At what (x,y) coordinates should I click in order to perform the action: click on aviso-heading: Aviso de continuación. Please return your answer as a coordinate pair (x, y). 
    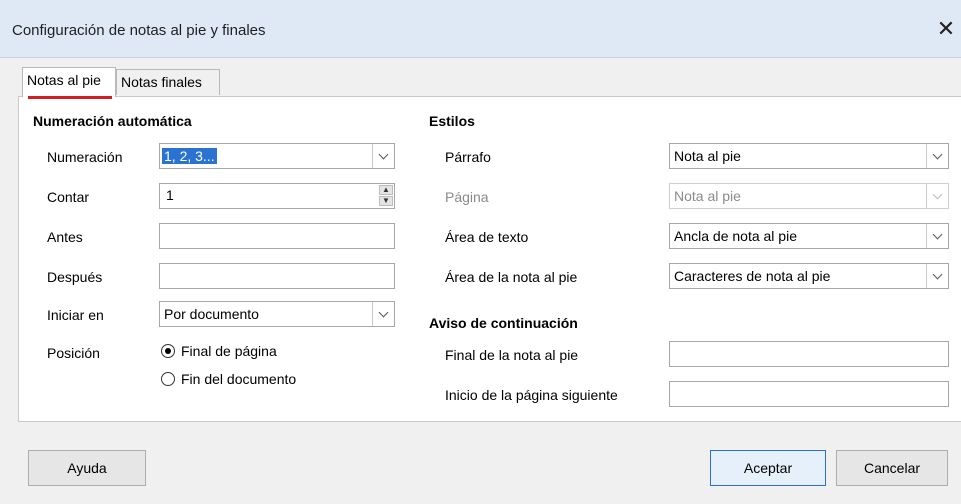
    Looking at the image, I should click on (503, 323).